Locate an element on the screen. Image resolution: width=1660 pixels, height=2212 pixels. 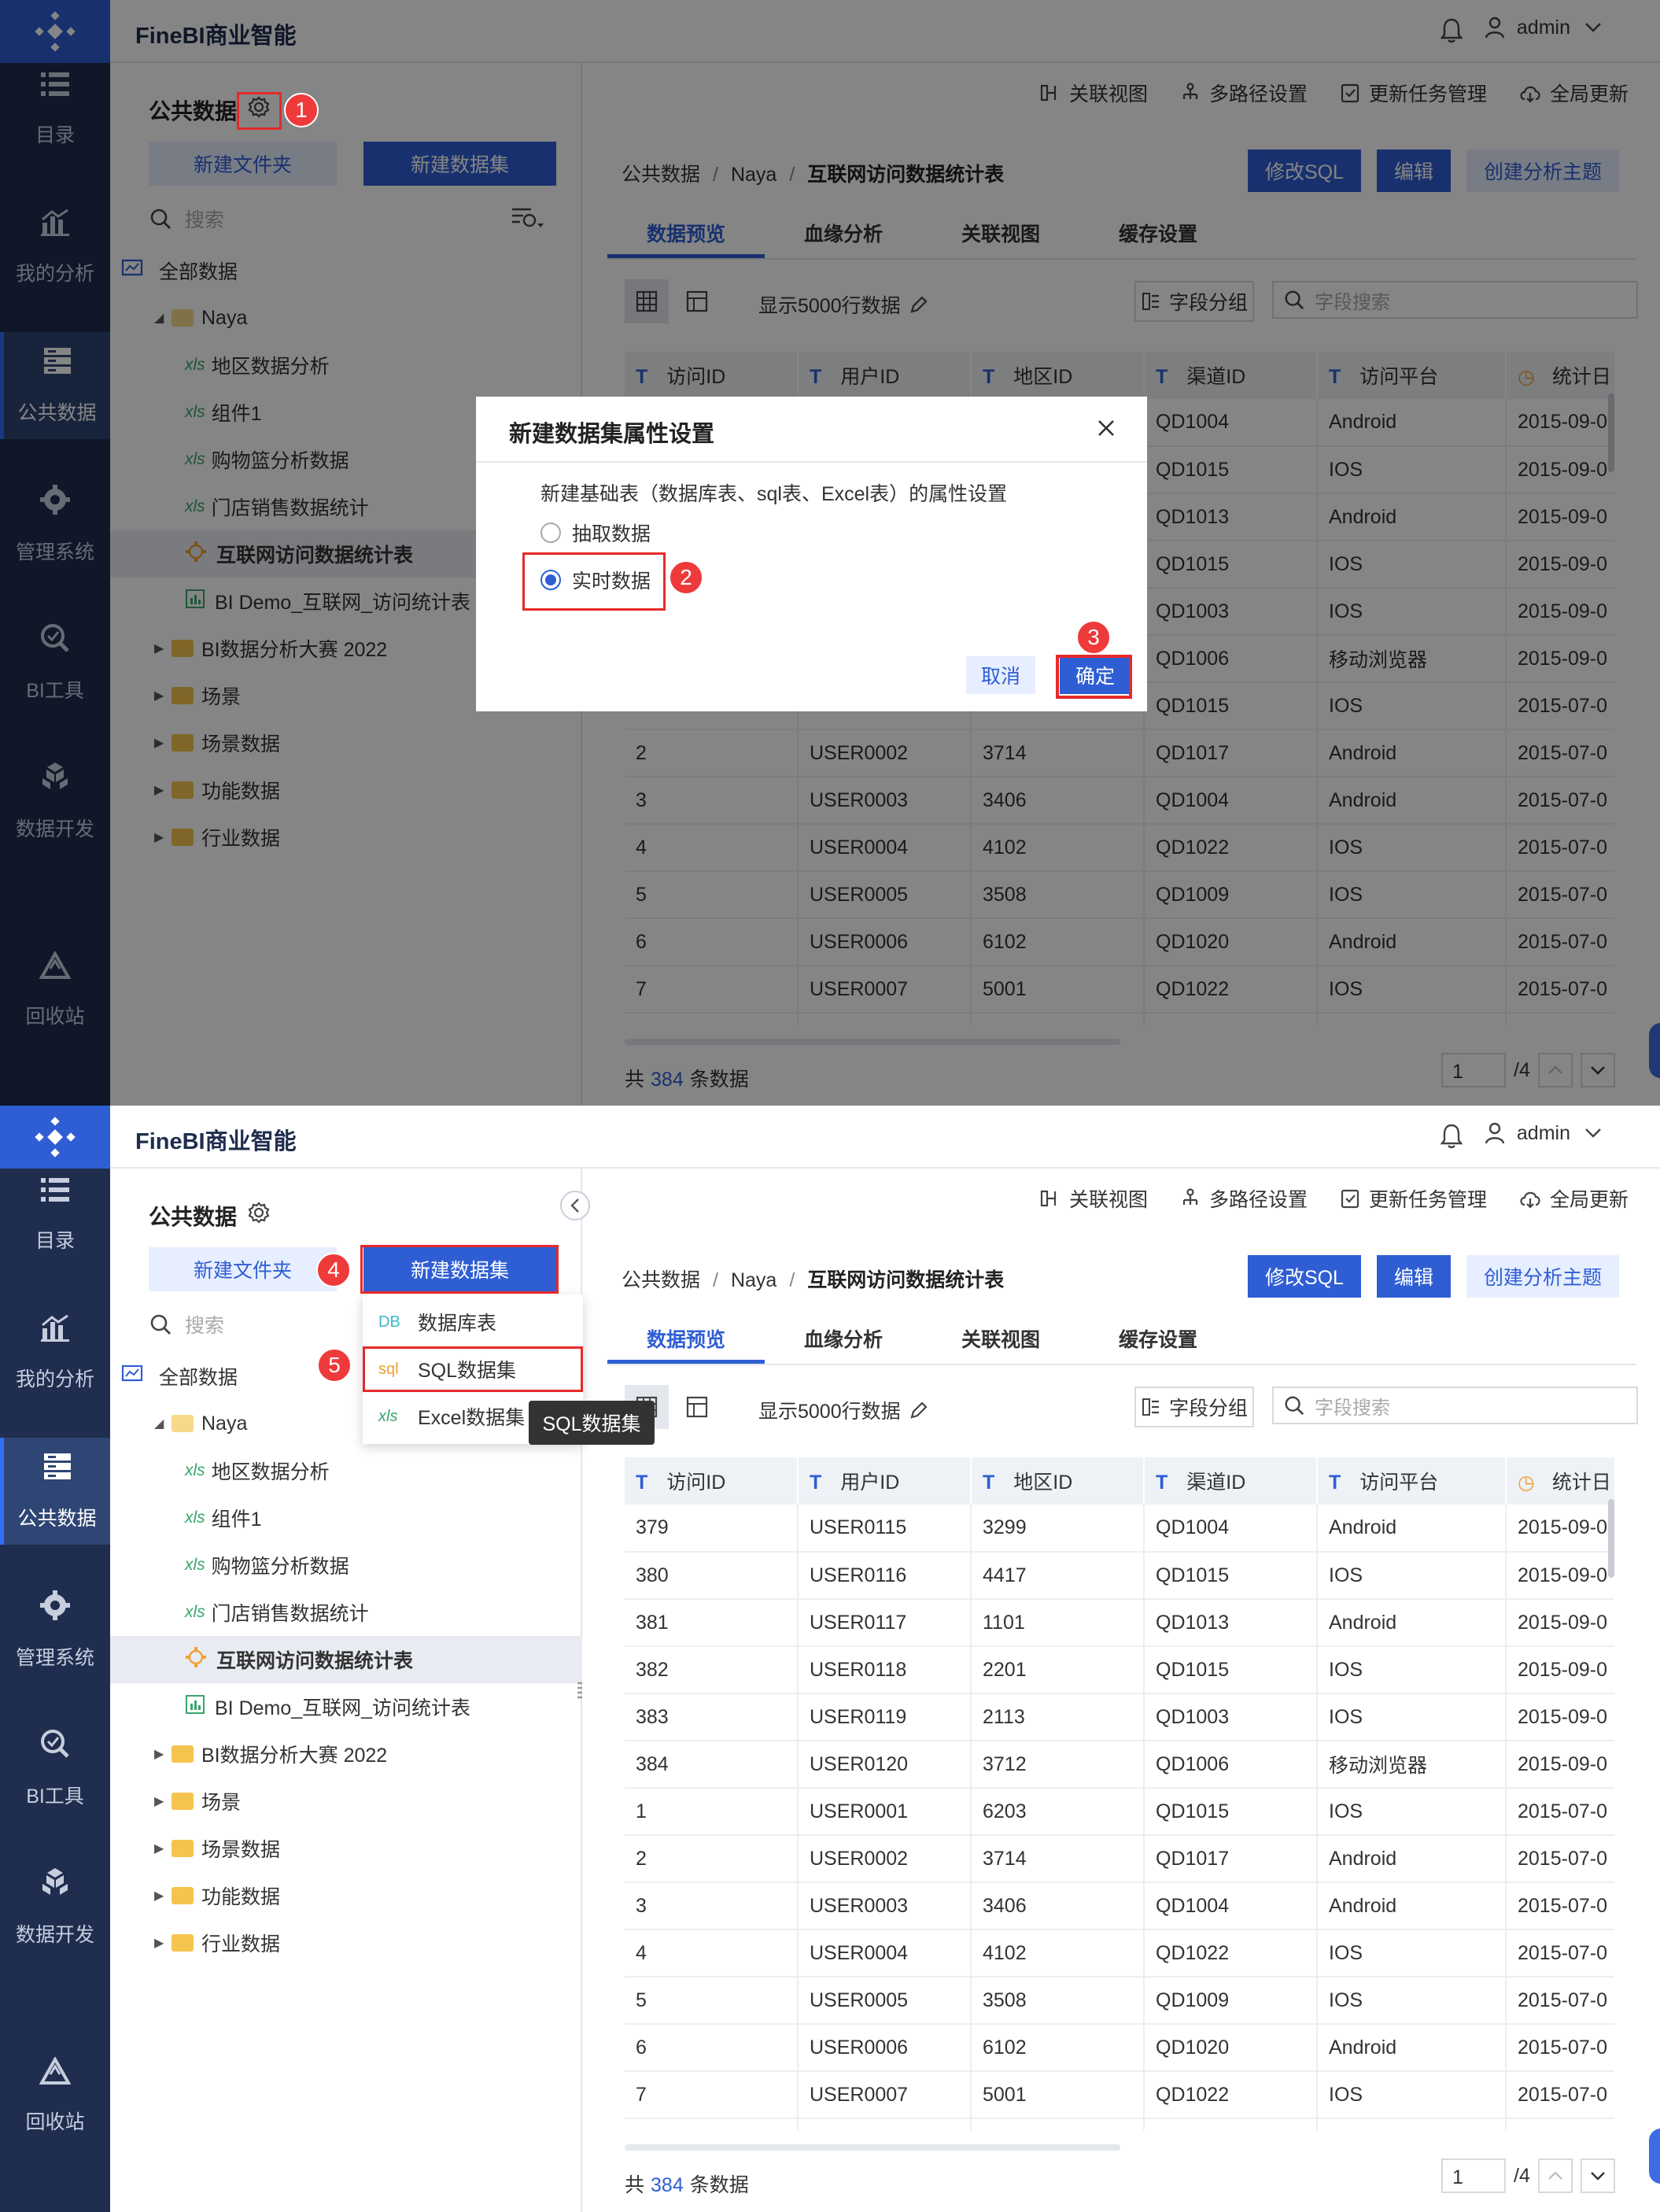
table-cell: 5 is located at coordinates (712, 2001).